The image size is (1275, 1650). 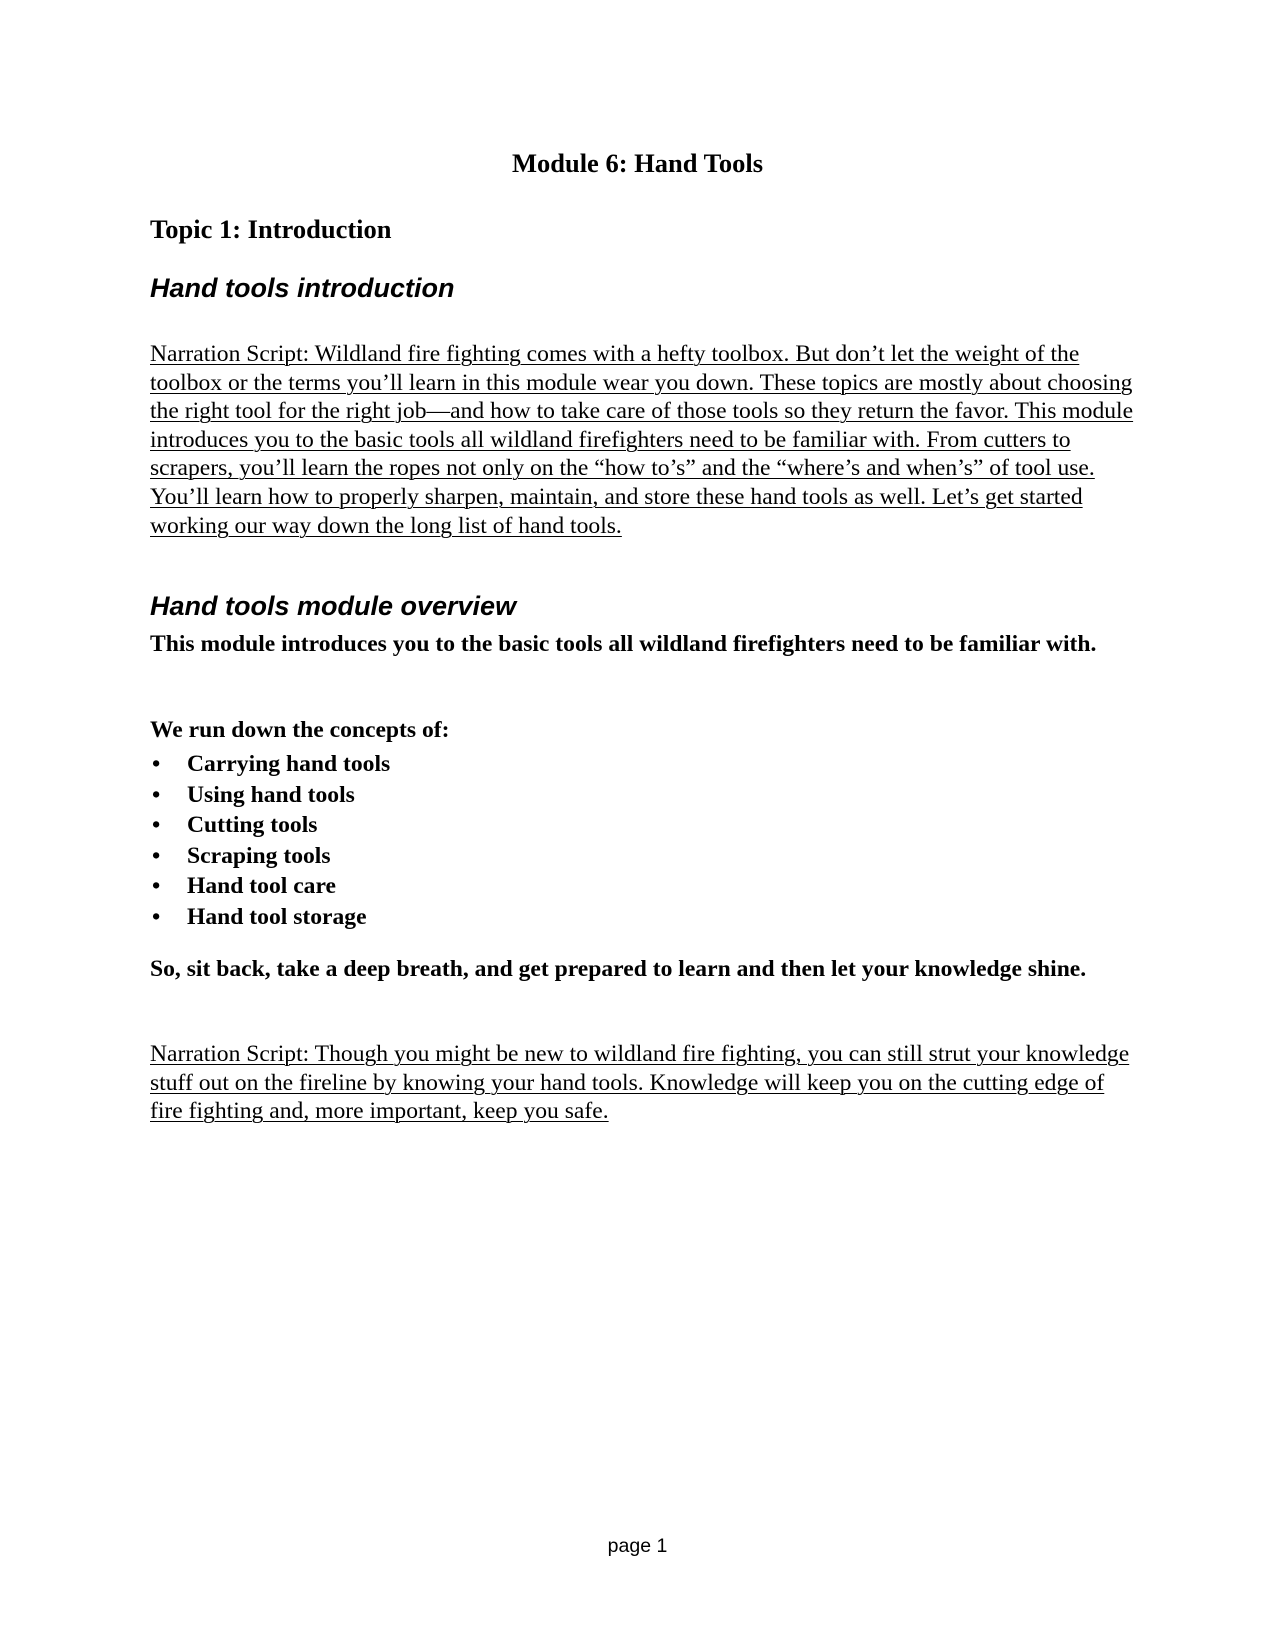 What do you see at coordinates (259, 855) in the screenshot?
I see `list-item-text: Scraping tools` at bounding box center [259, 855].